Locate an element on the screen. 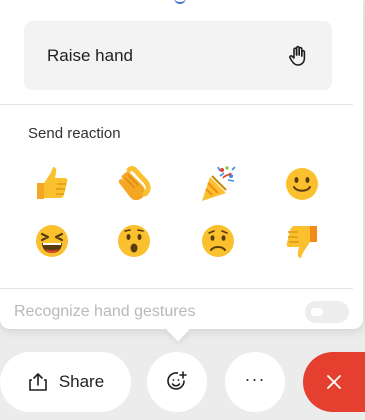 Image resolution: width=365 pixels, height=420 pixels. reaction-sad is located at coordinates (218, 241).